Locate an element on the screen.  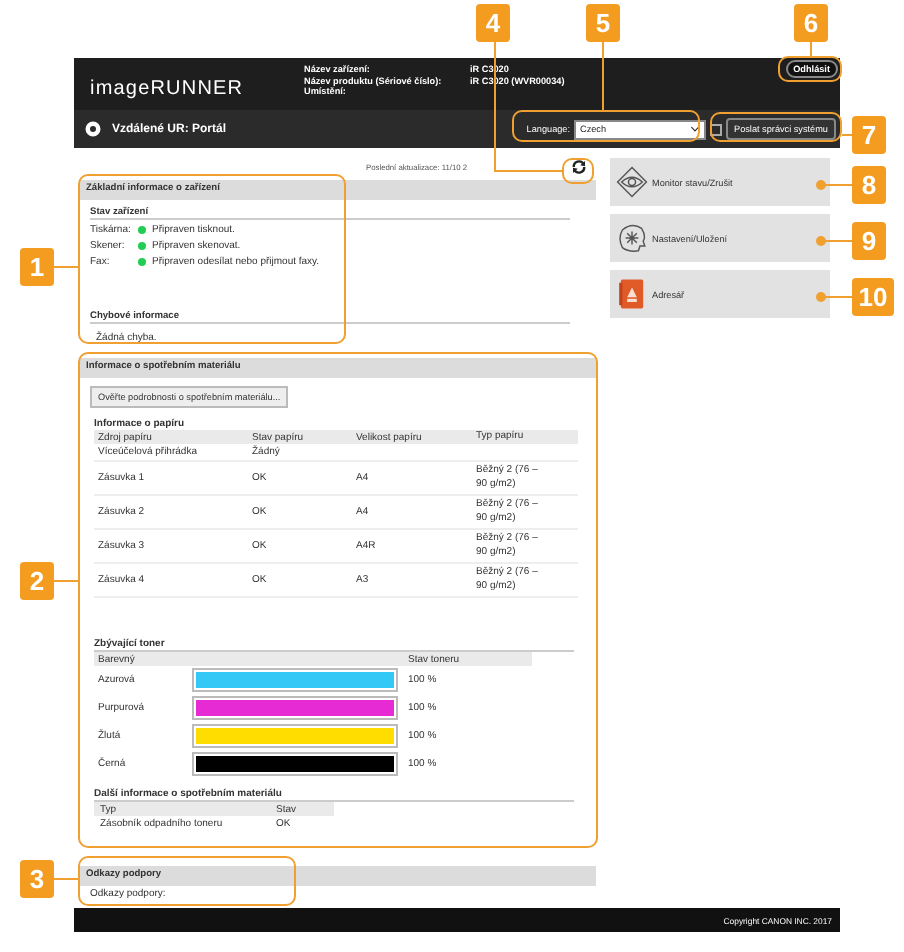
callout-badge: 3 is located at coordinates (37, 879).